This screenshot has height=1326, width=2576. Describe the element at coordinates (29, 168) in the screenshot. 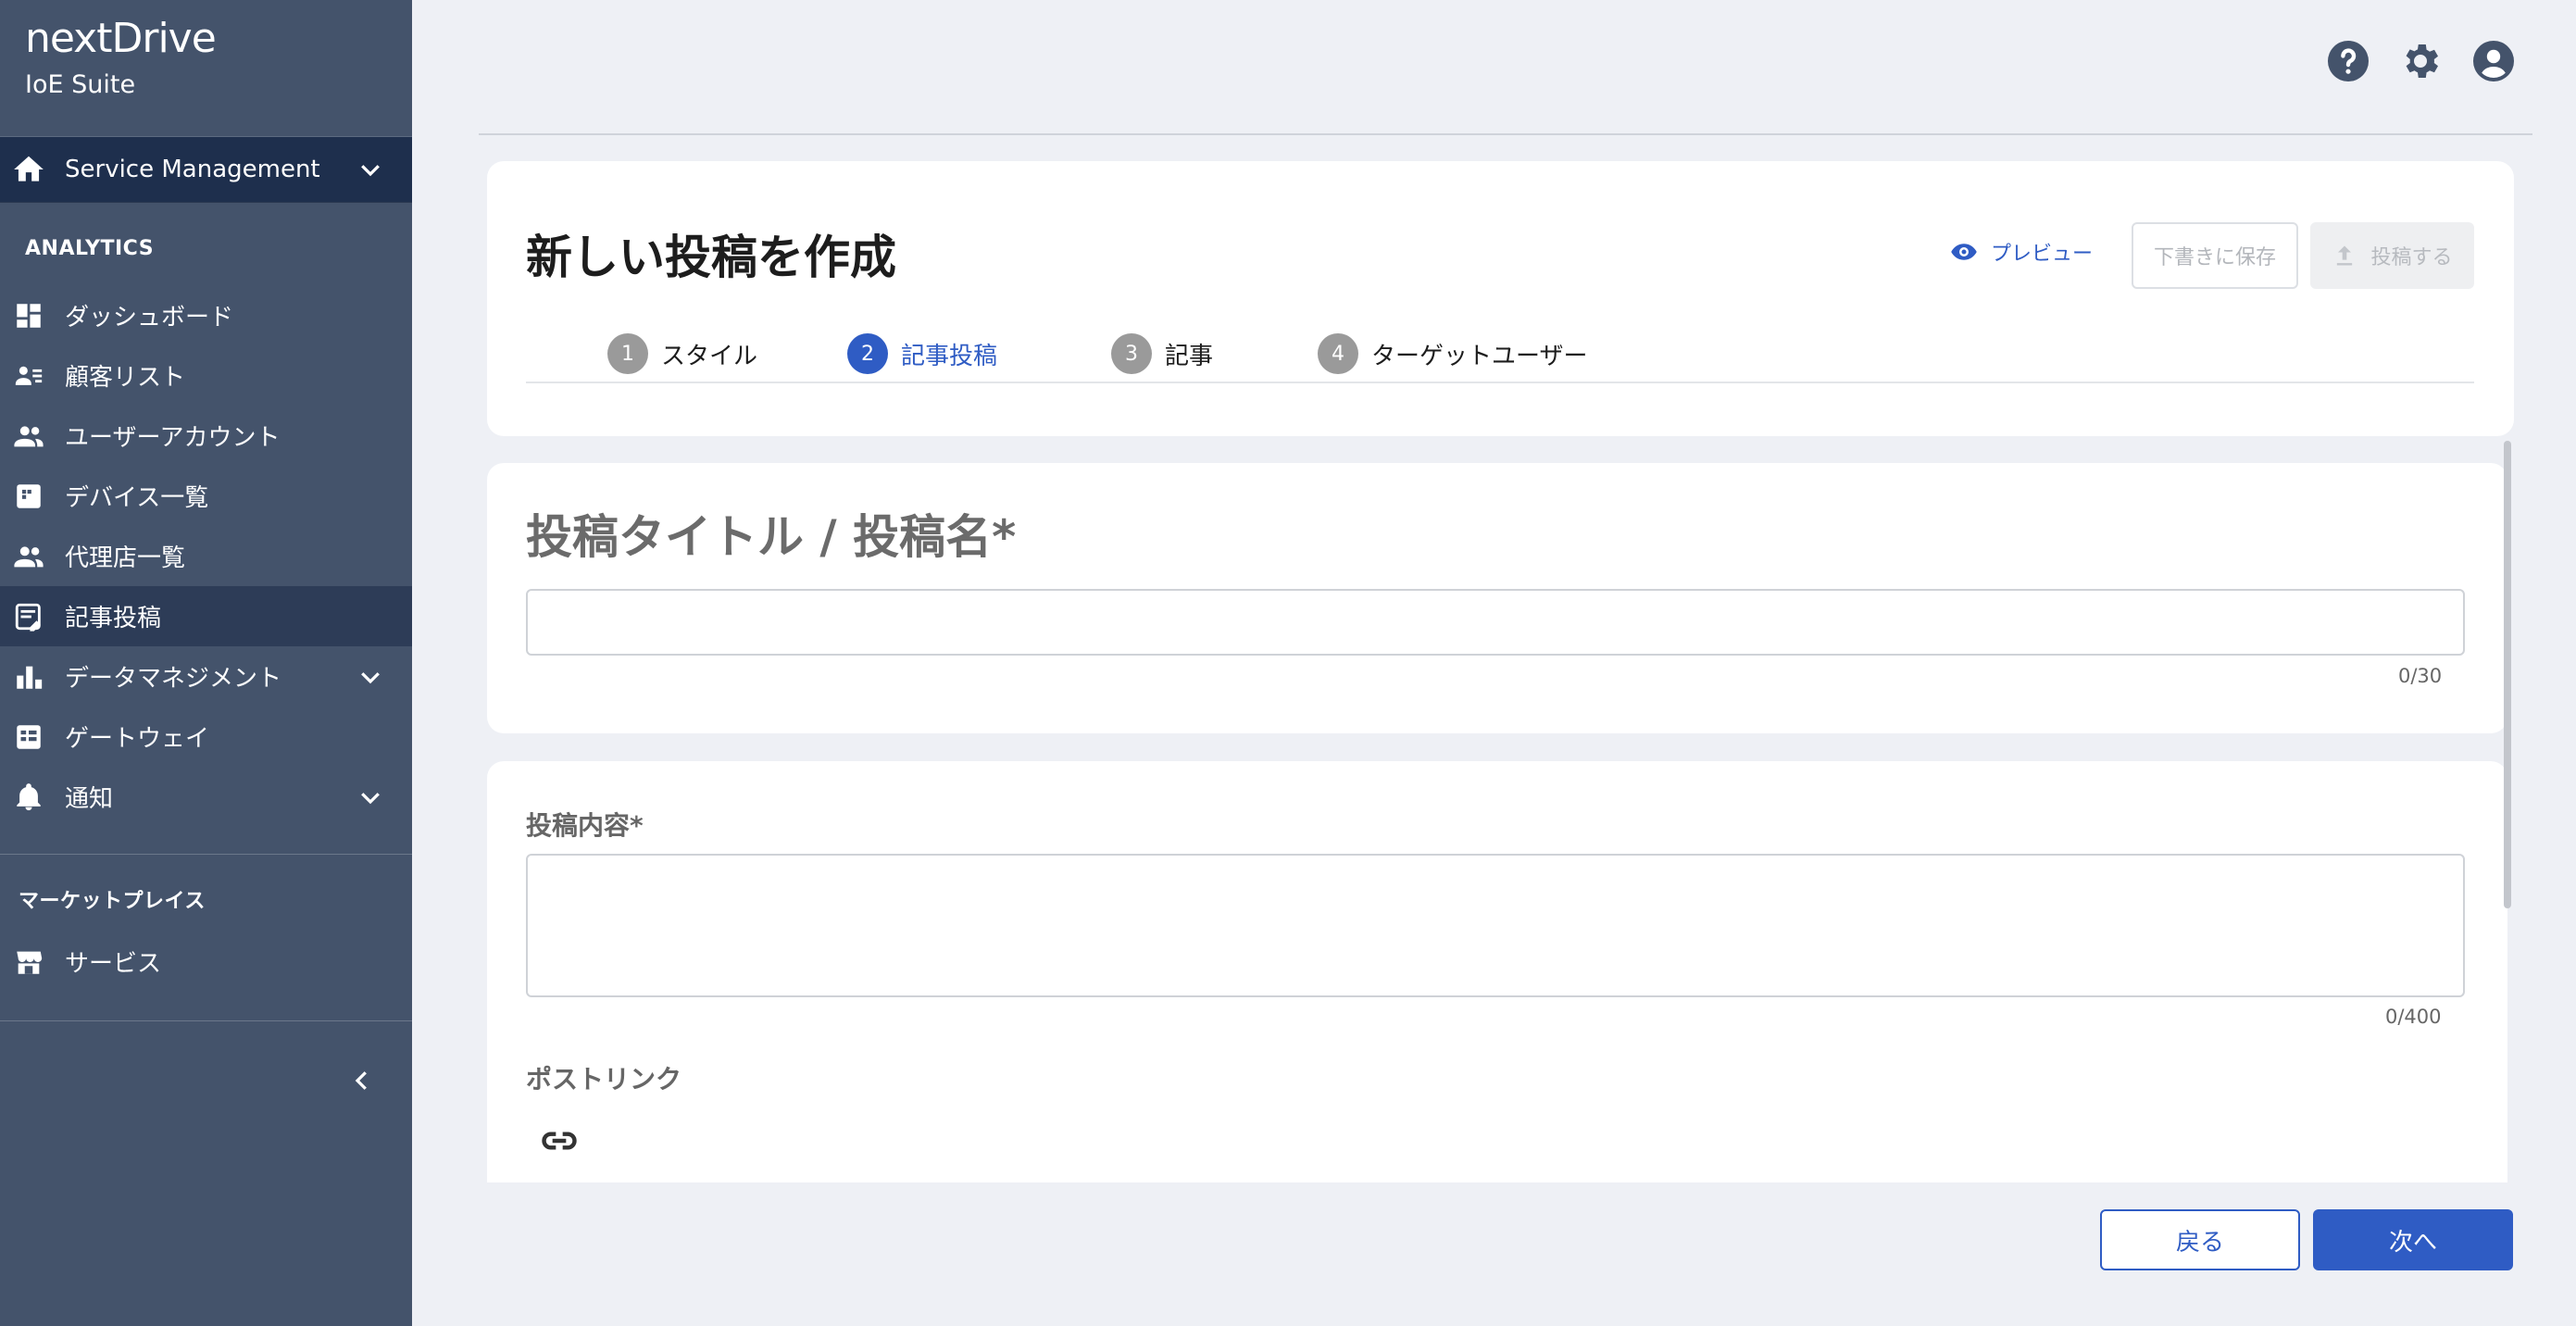

I see `home-icon` at that location.